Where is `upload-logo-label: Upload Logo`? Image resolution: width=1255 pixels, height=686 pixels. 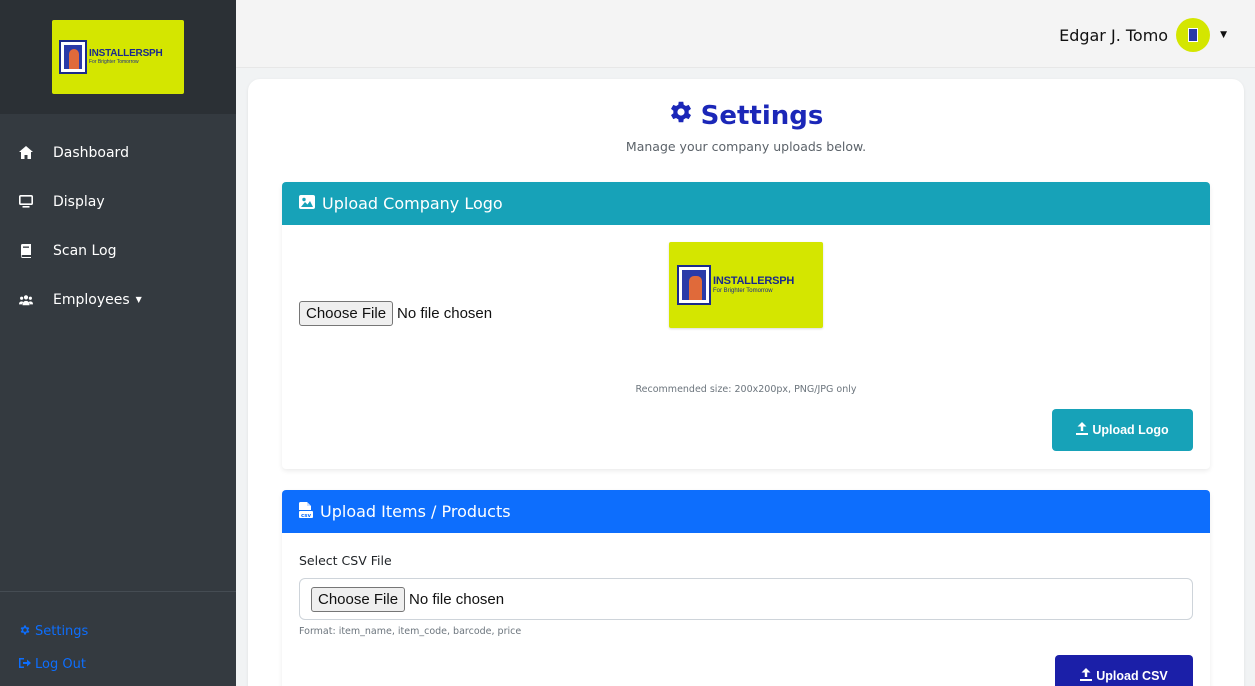
upload-logo-label: Upload Logo is located at coordinates (1130, 430).